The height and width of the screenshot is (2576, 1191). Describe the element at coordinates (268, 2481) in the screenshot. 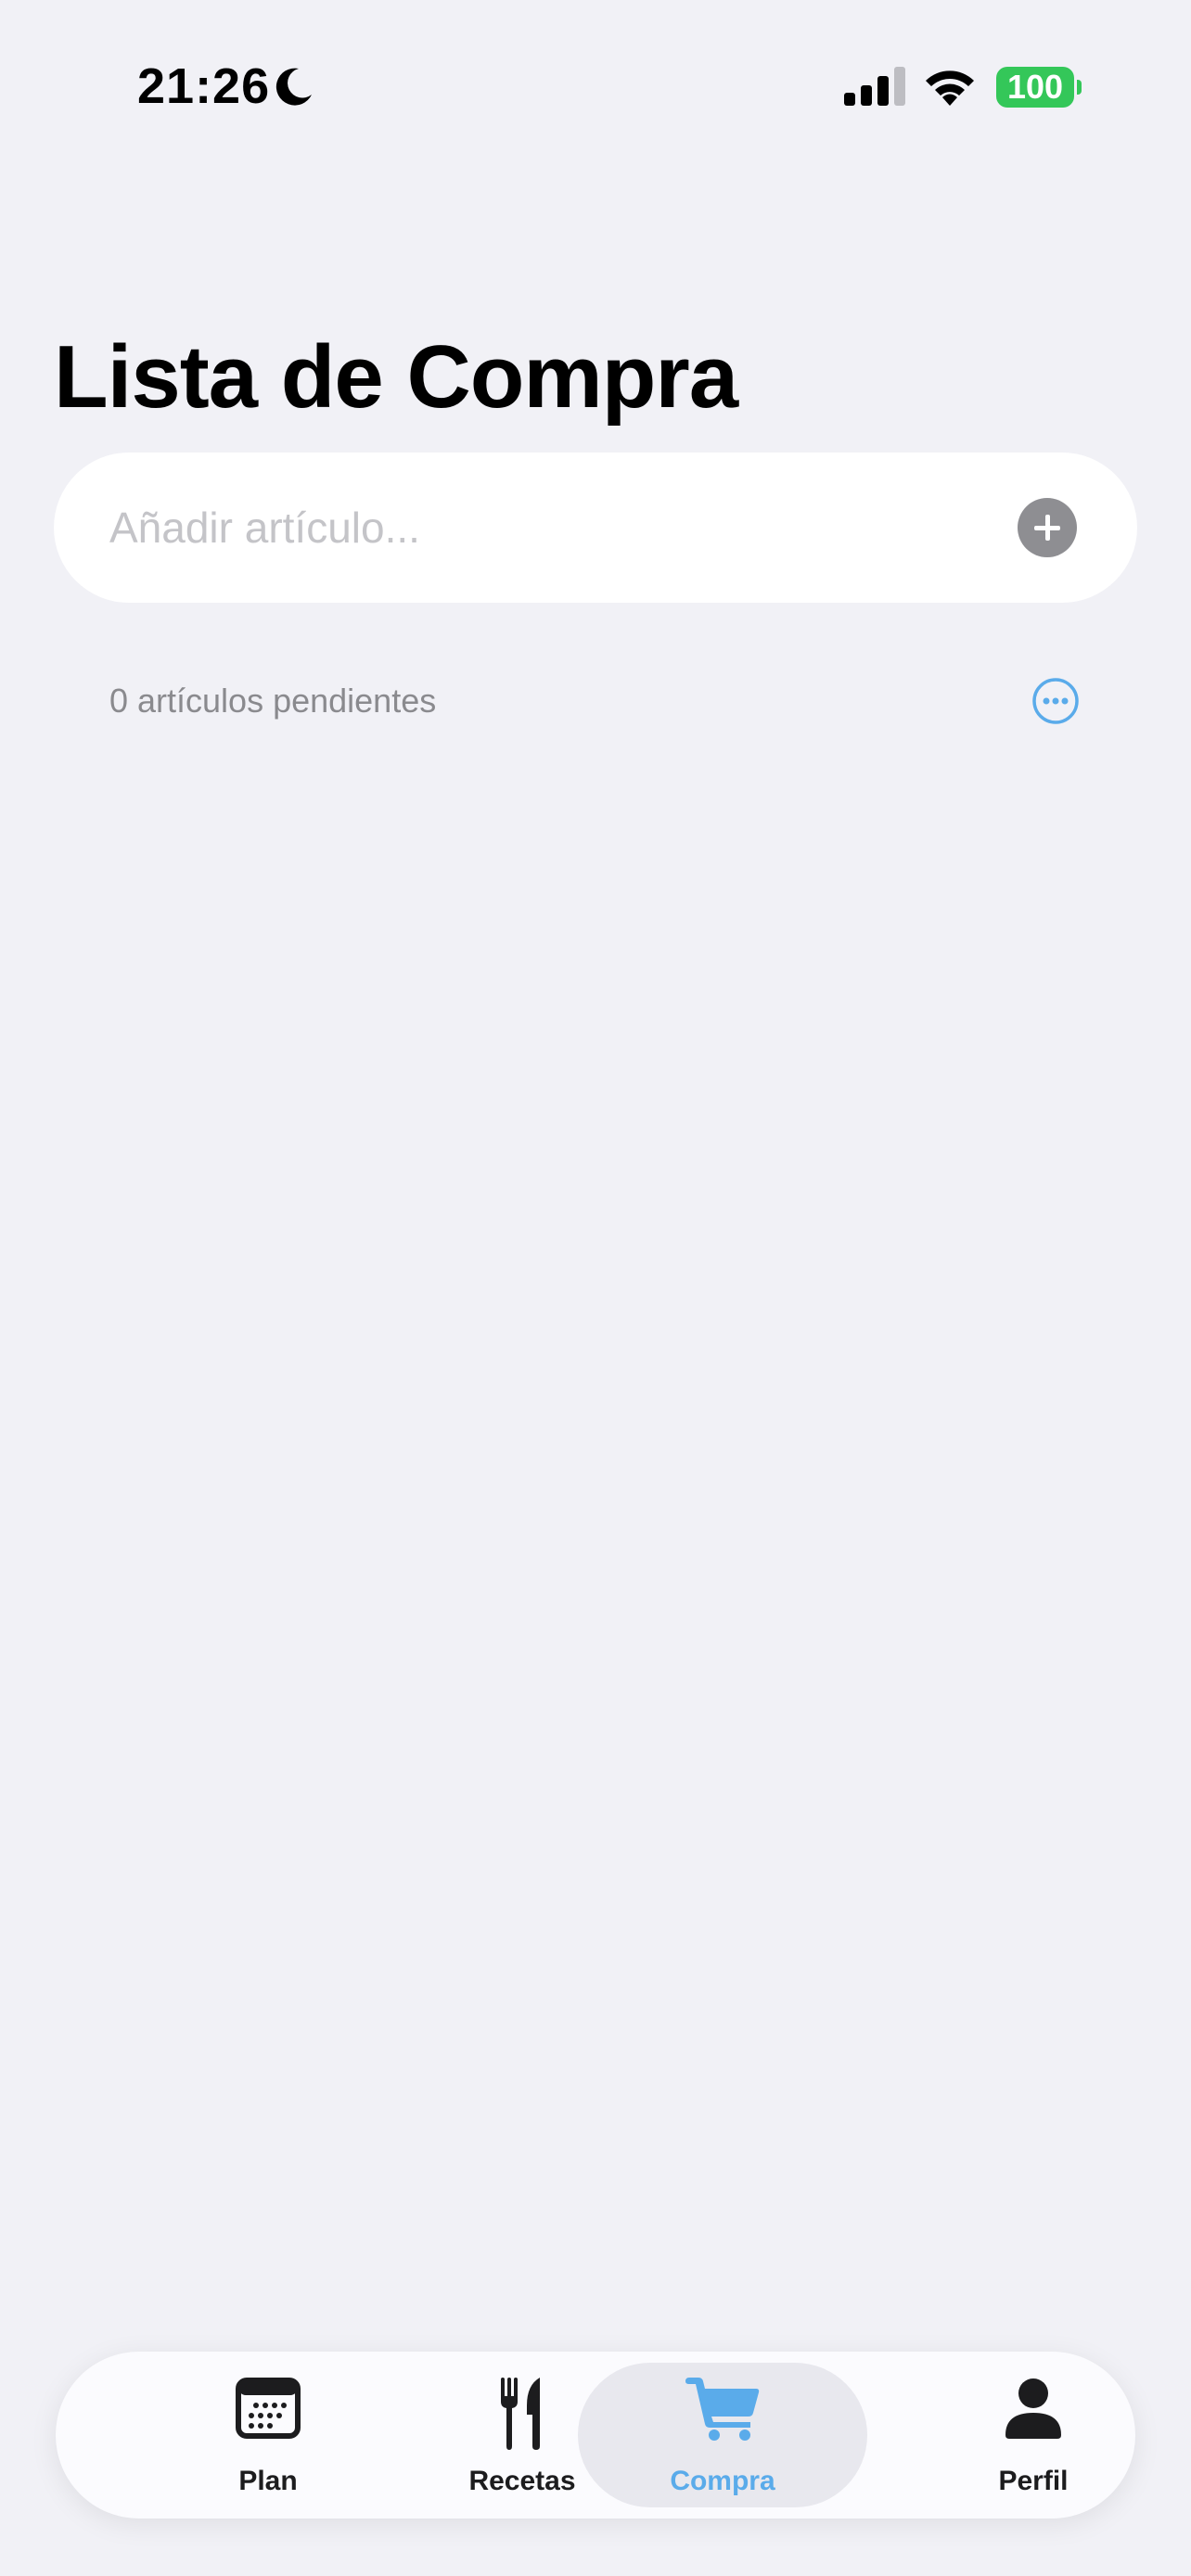

I see `tab-plan-label: Plan` at that location.